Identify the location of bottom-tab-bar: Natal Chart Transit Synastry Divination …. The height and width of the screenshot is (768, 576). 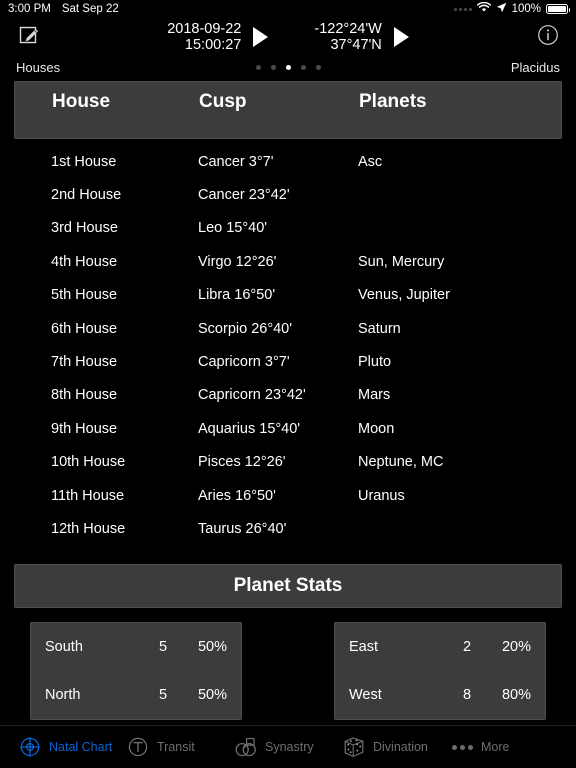
(288, 746).